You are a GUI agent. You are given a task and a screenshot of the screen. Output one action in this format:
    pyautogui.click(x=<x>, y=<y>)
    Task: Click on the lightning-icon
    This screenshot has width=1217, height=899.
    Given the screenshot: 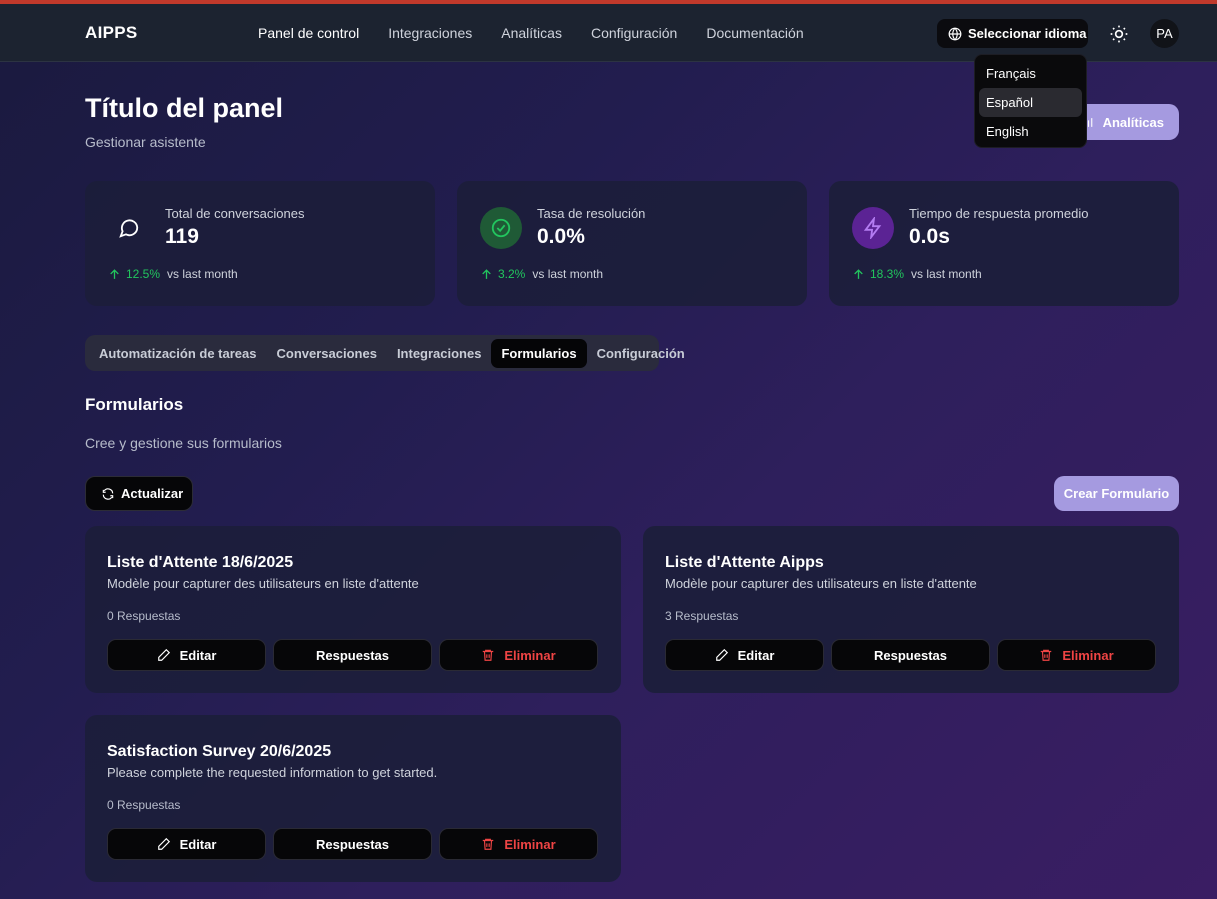 What is the action you would take?
    pyautogui.click(x=872, y=228)
    